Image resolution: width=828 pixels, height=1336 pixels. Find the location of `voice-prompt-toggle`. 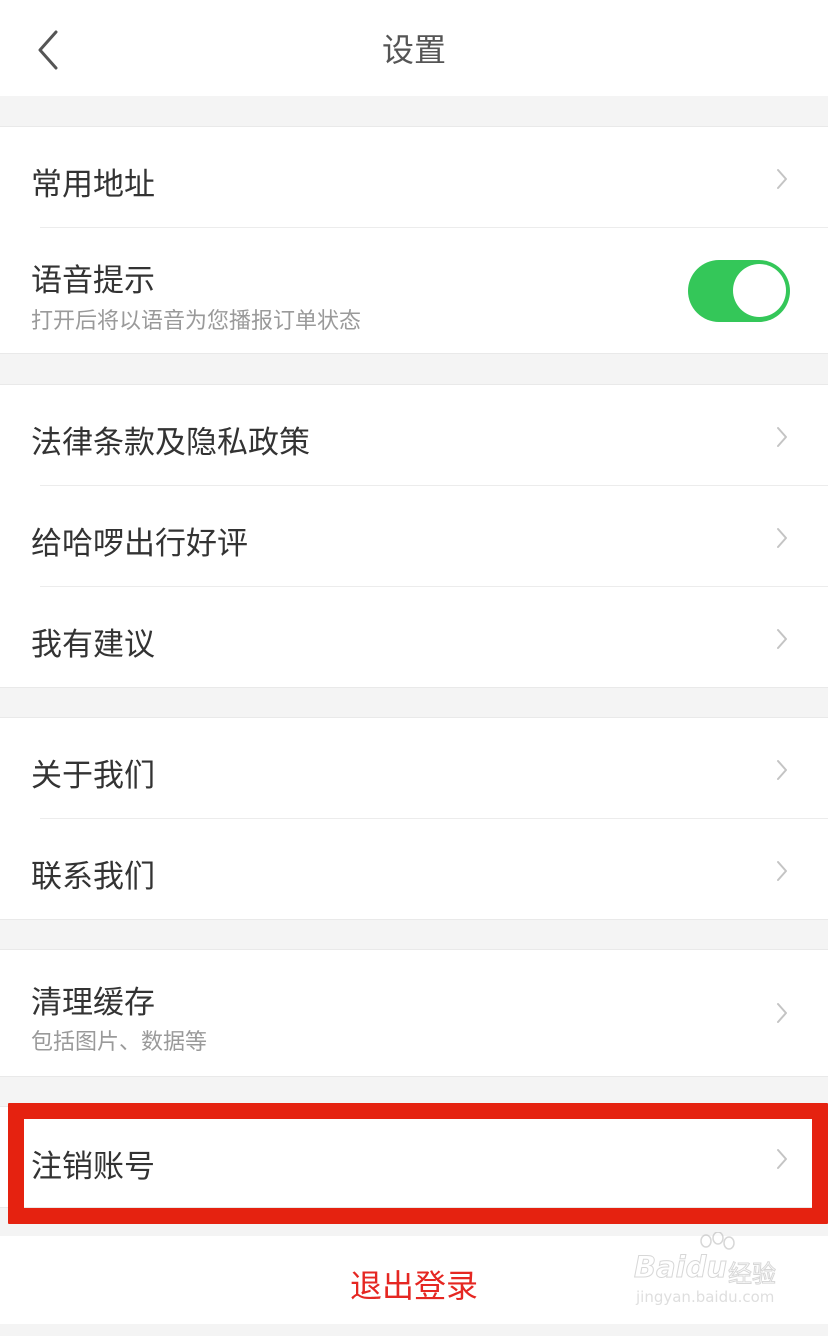

voice-prompt-toggle is located at coordinates (739, 291).